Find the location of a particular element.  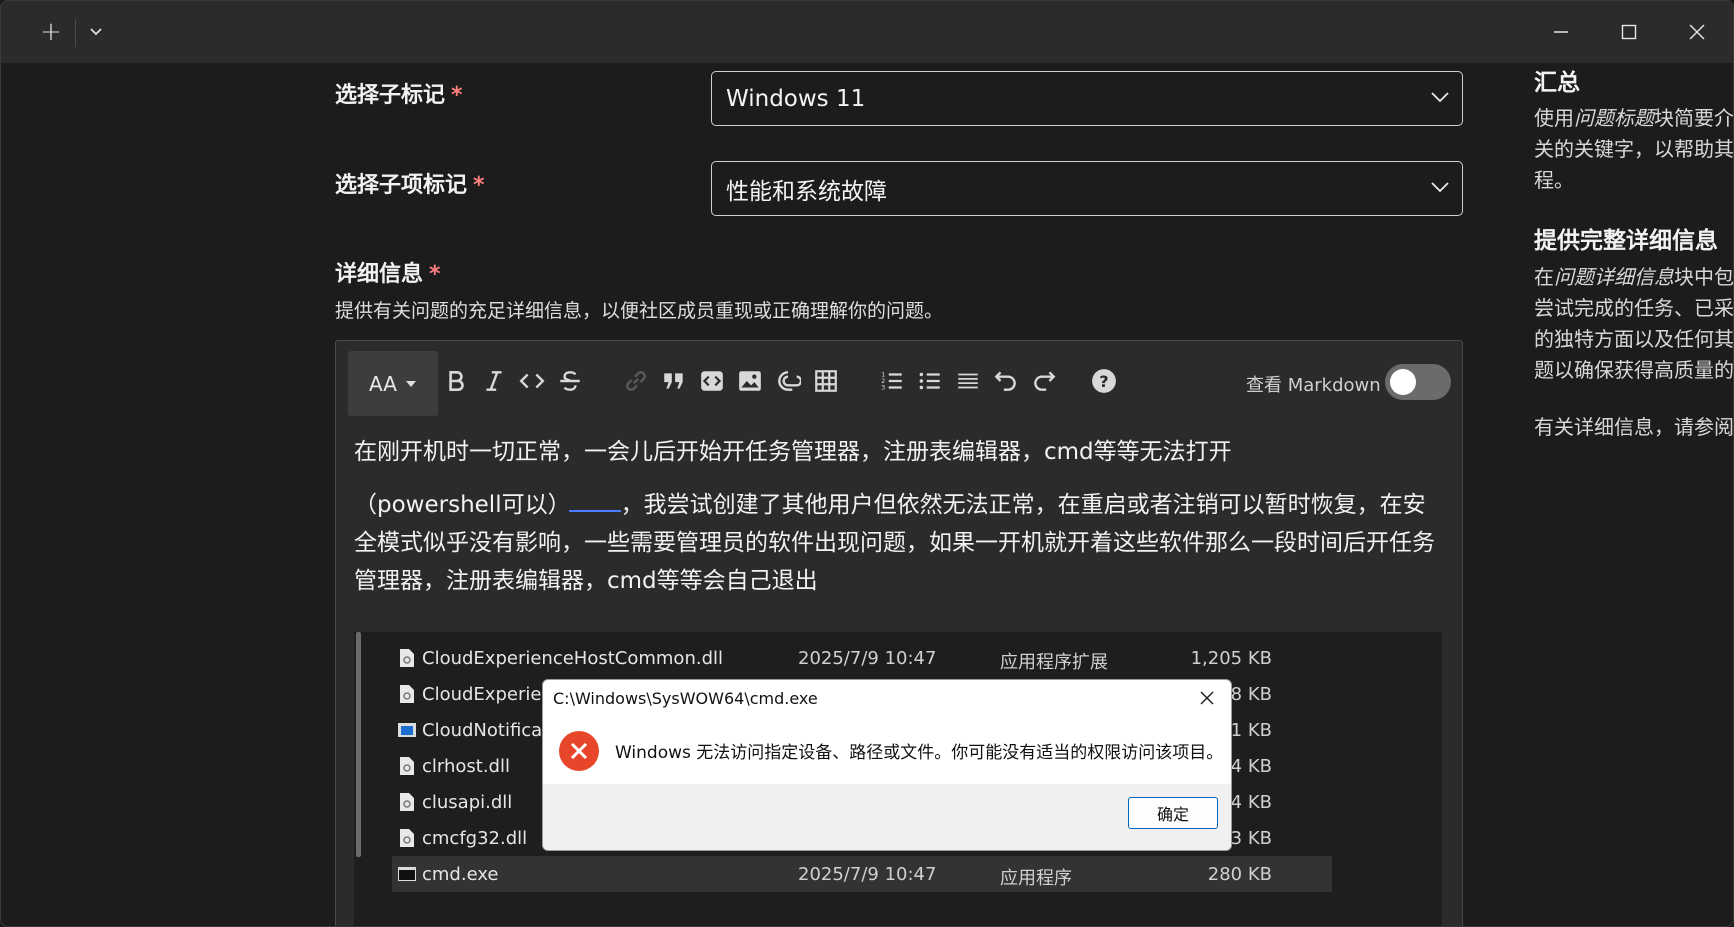

bold-icon is located at coordinates (456, 381).